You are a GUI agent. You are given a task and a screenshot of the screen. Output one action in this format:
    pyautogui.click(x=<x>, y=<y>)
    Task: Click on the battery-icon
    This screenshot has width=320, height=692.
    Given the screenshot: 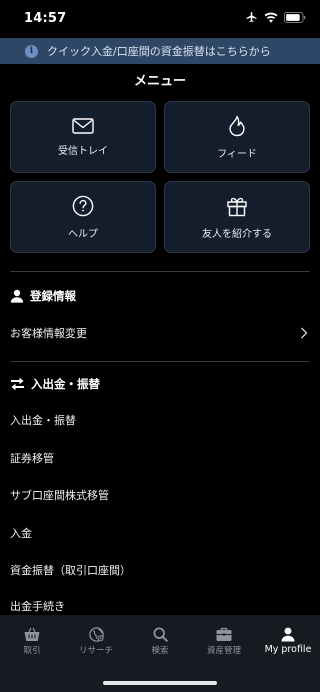 What is the action you would take?
    pyautogui.click(x=295, y=17)
    